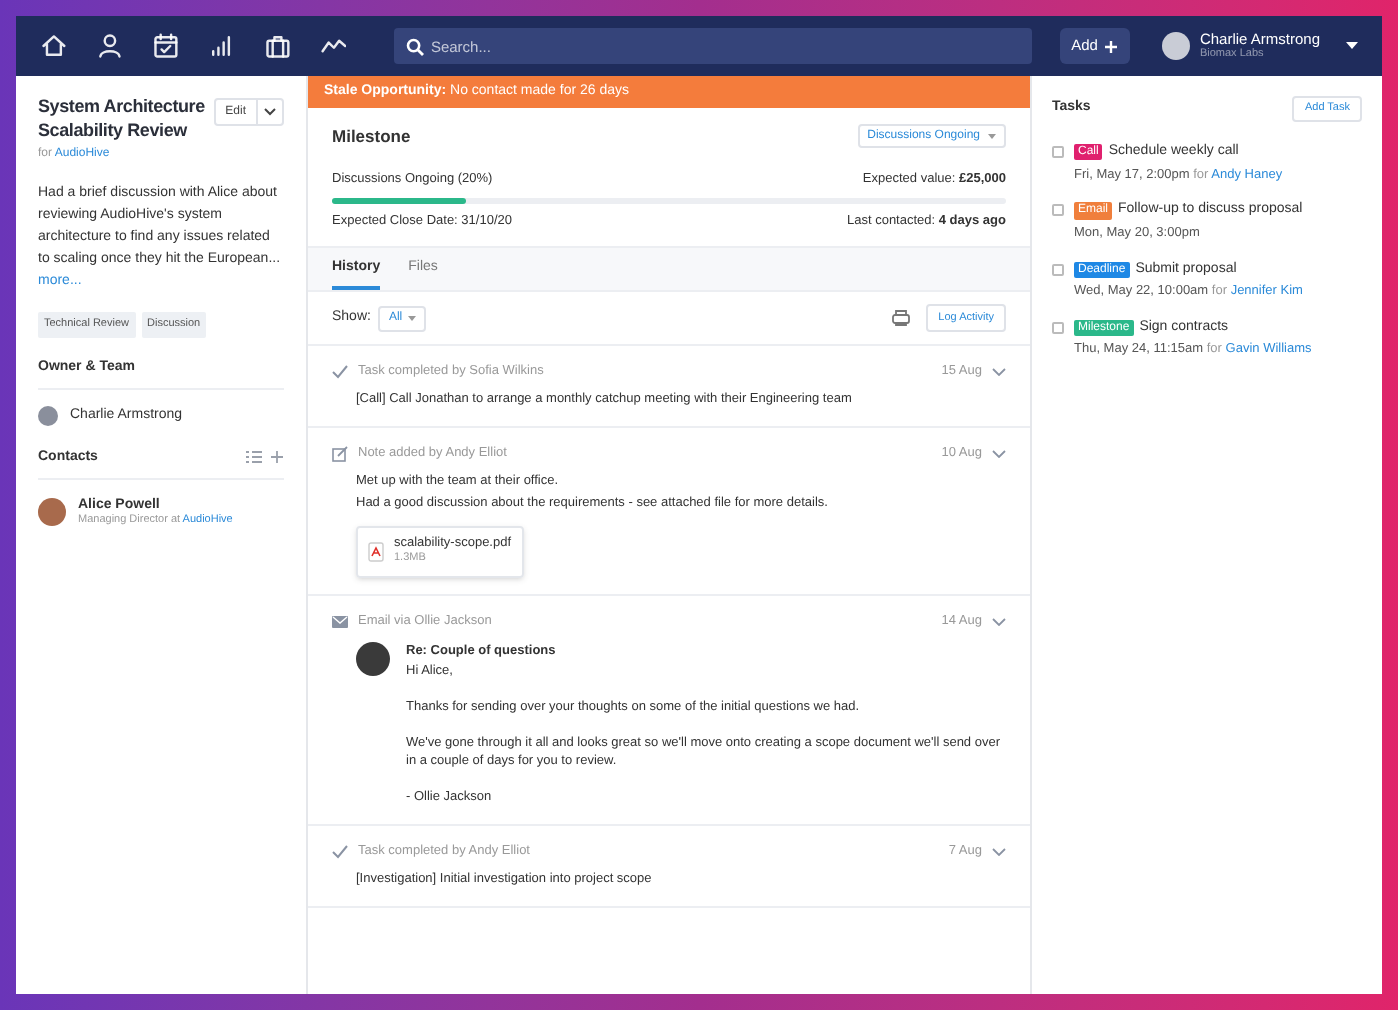 The width and height of the screenshot is (1398, 1010). Describe the element at coordinates (165, 46) in the screenshot. I see `calendar-icon` at that location.